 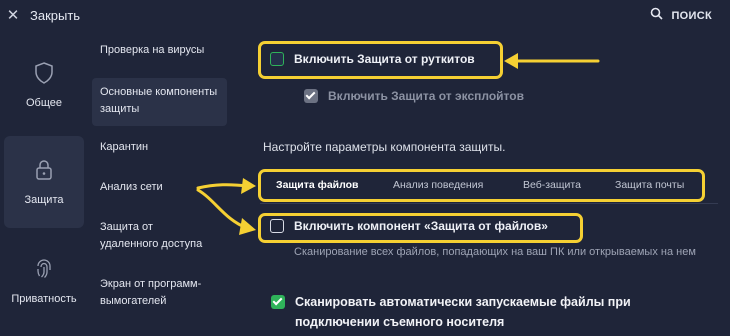 I want to click on tab-file-shield: Защита файлов, so click(x=317, y=185).